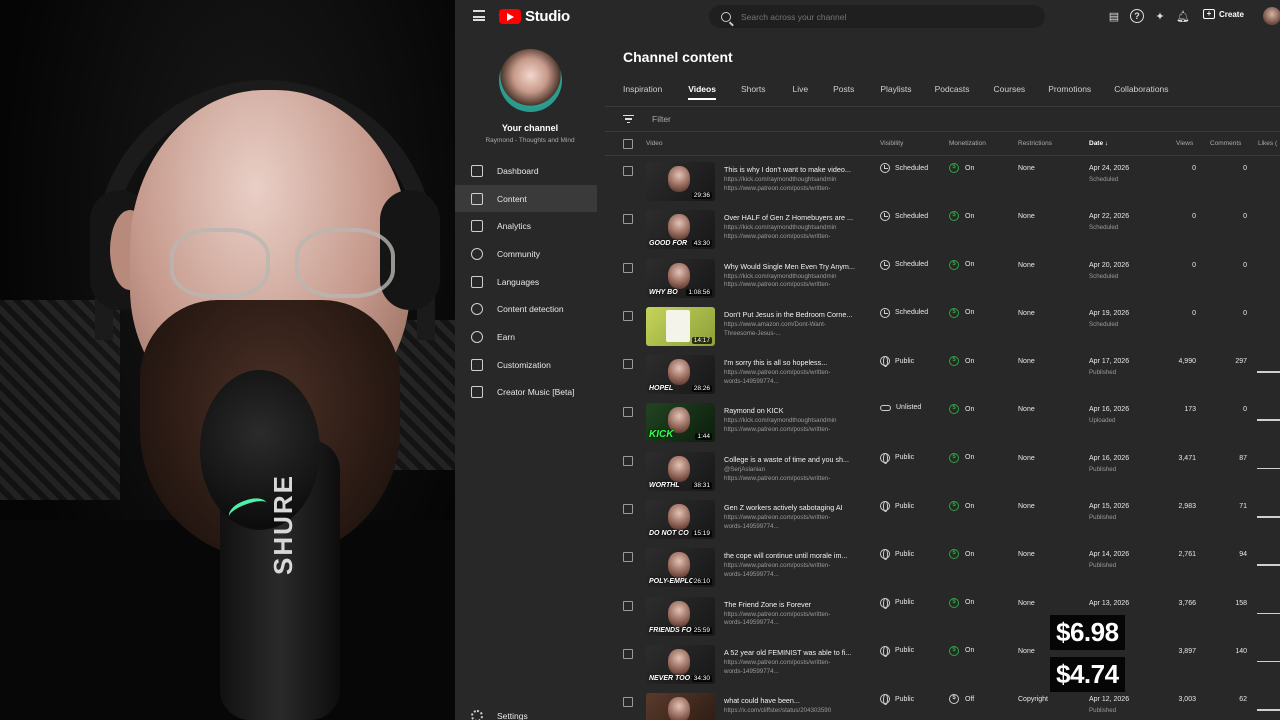  Describe the element at coordinates (680, 326) in the screenshot. I see `video-thumbnail: 14:17` at that location.